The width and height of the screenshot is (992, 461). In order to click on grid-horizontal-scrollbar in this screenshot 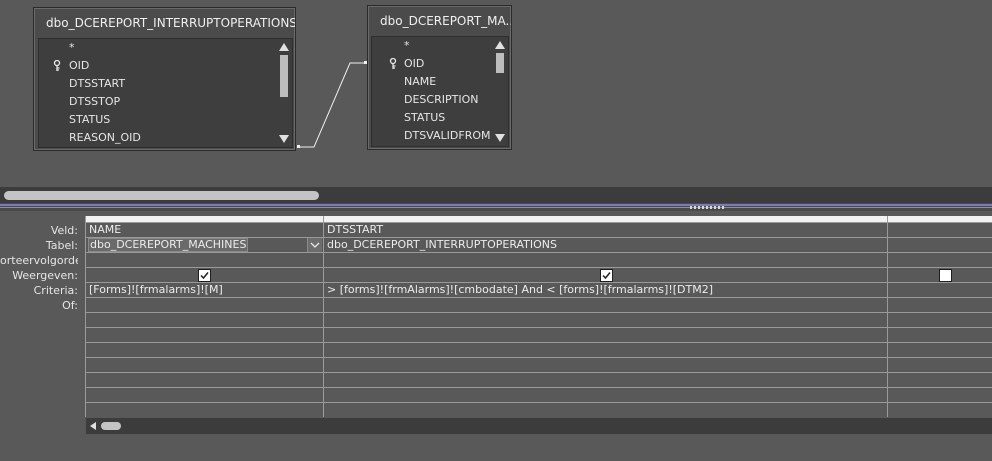, I will do `click(539, 426)`.